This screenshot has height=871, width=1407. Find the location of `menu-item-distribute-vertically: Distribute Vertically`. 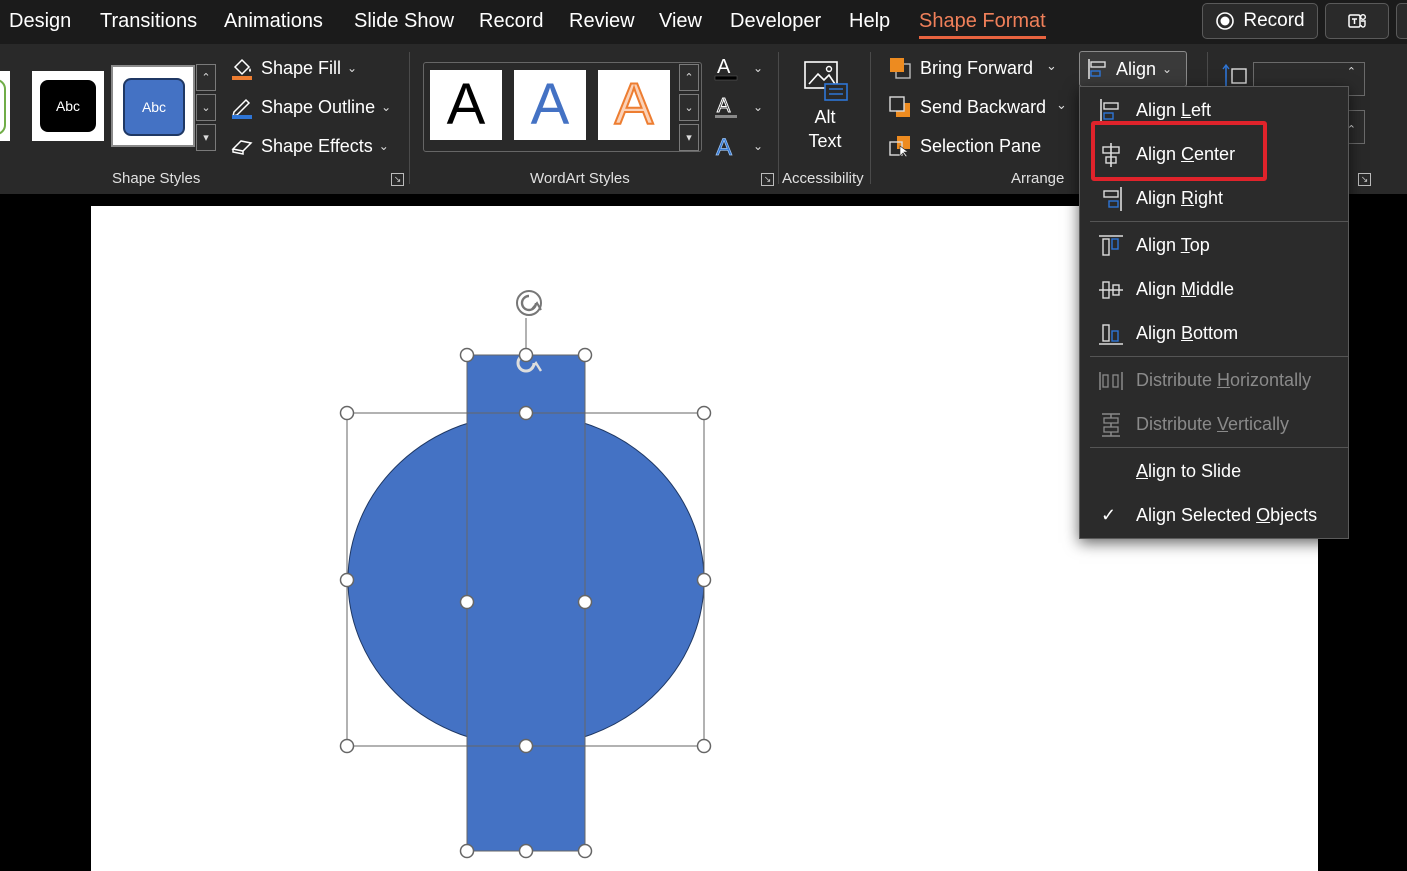

menu-item-distribute-vertically: Distribute Vertically is located at coordinates (1214, 424).